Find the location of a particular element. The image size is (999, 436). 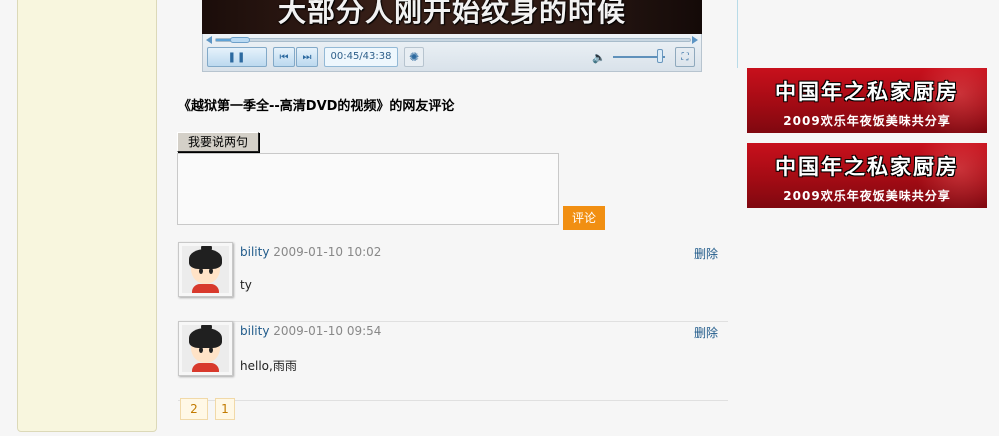

pause-button: ❚❚ is located at coordinates (237, 57).